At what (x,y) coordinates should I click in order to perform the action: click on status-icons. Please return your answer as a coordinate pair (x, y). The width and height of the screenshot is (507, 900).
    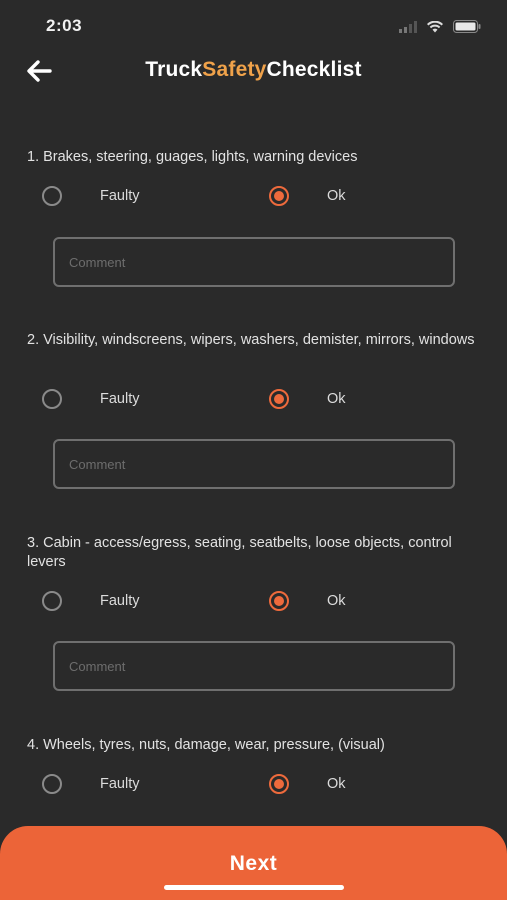
    Looking at the image, I should click on (440, 26).